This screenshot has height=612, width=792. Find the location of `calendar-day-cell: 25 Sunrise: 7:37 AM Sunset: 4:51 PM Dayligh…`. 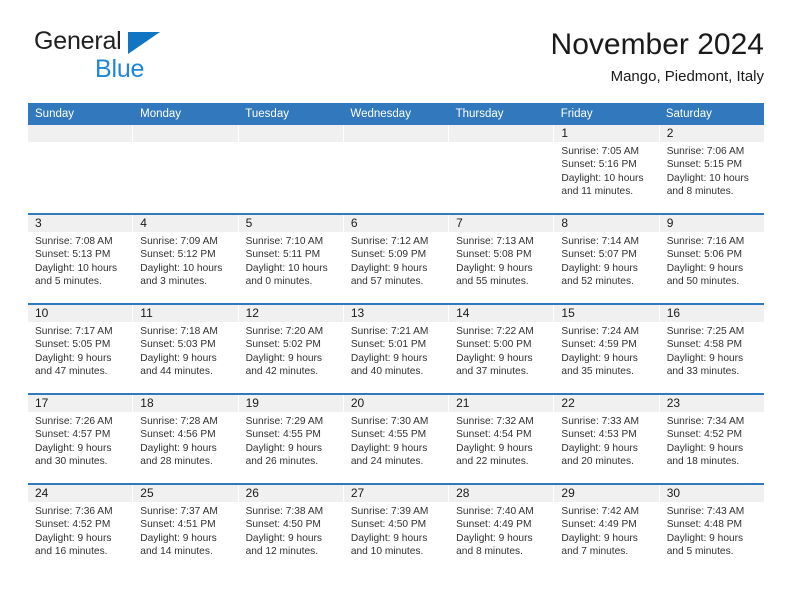

calendar-day-cell: 25 Sunrise: 7:37 AM Sunset: 4:51 PM Dayligh… is located at coordinates (186, 529).